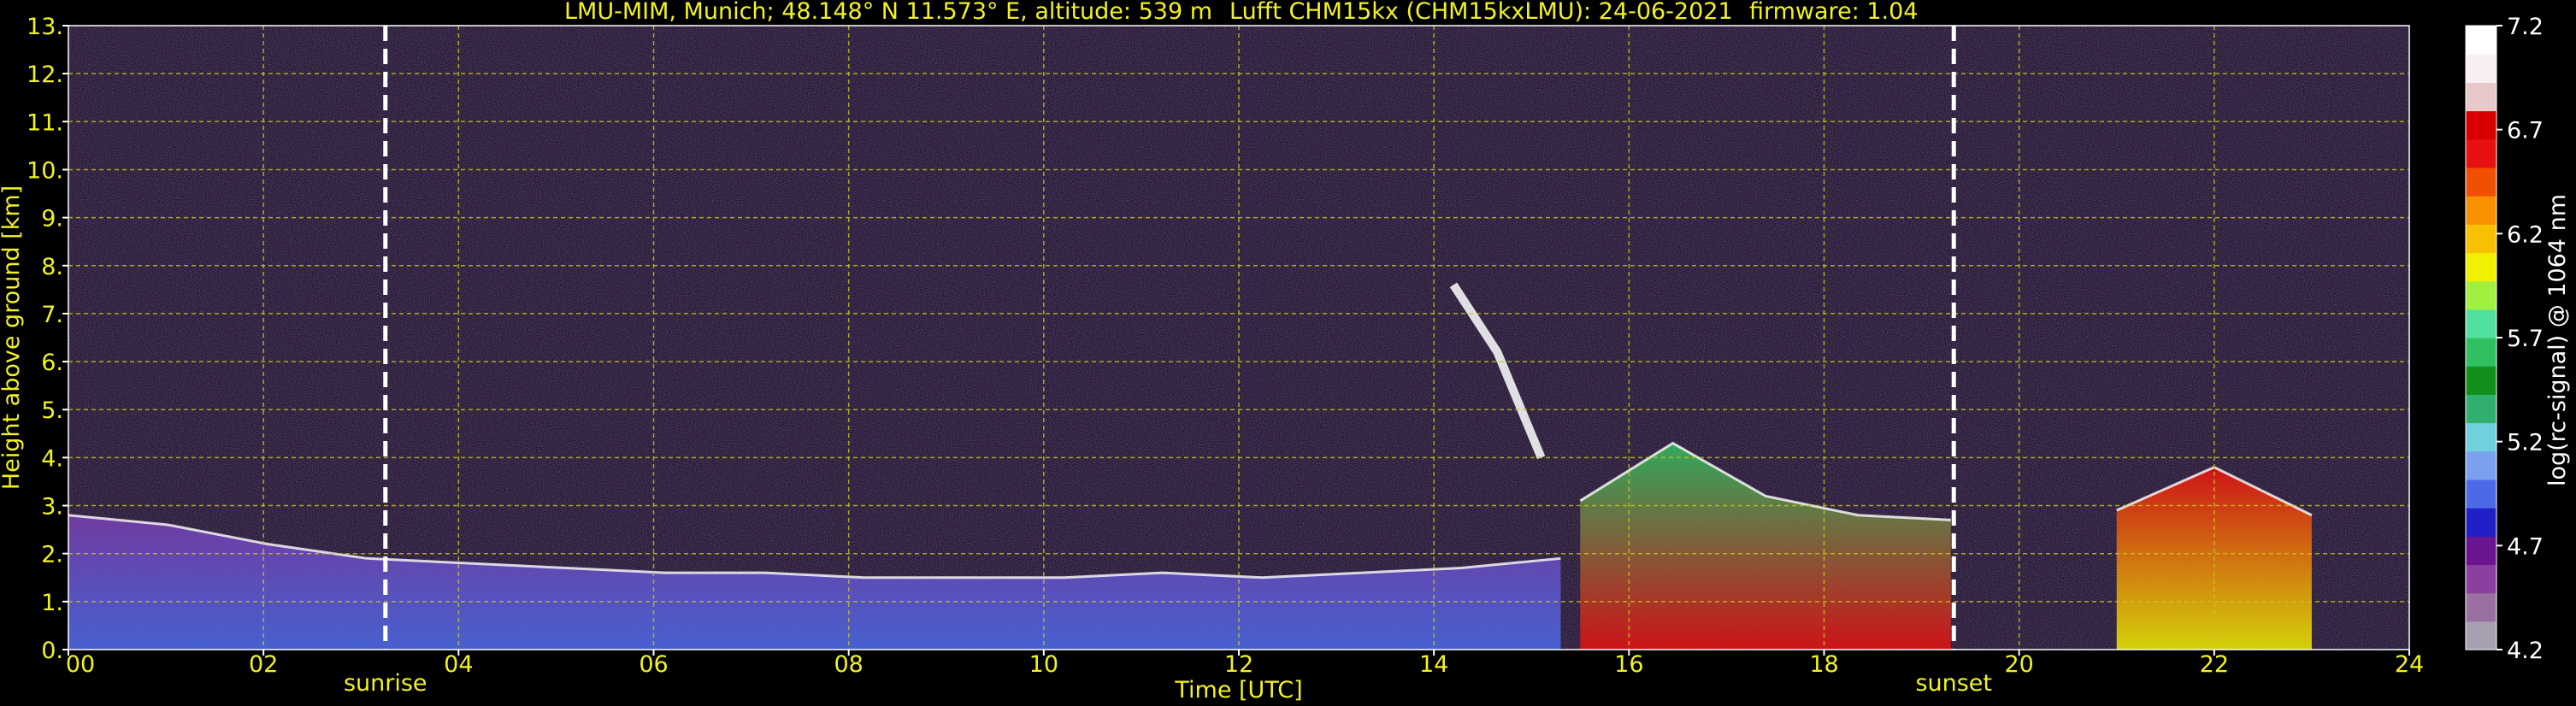  I want to click on y-tick-label-7: 7., so click(52, 315).